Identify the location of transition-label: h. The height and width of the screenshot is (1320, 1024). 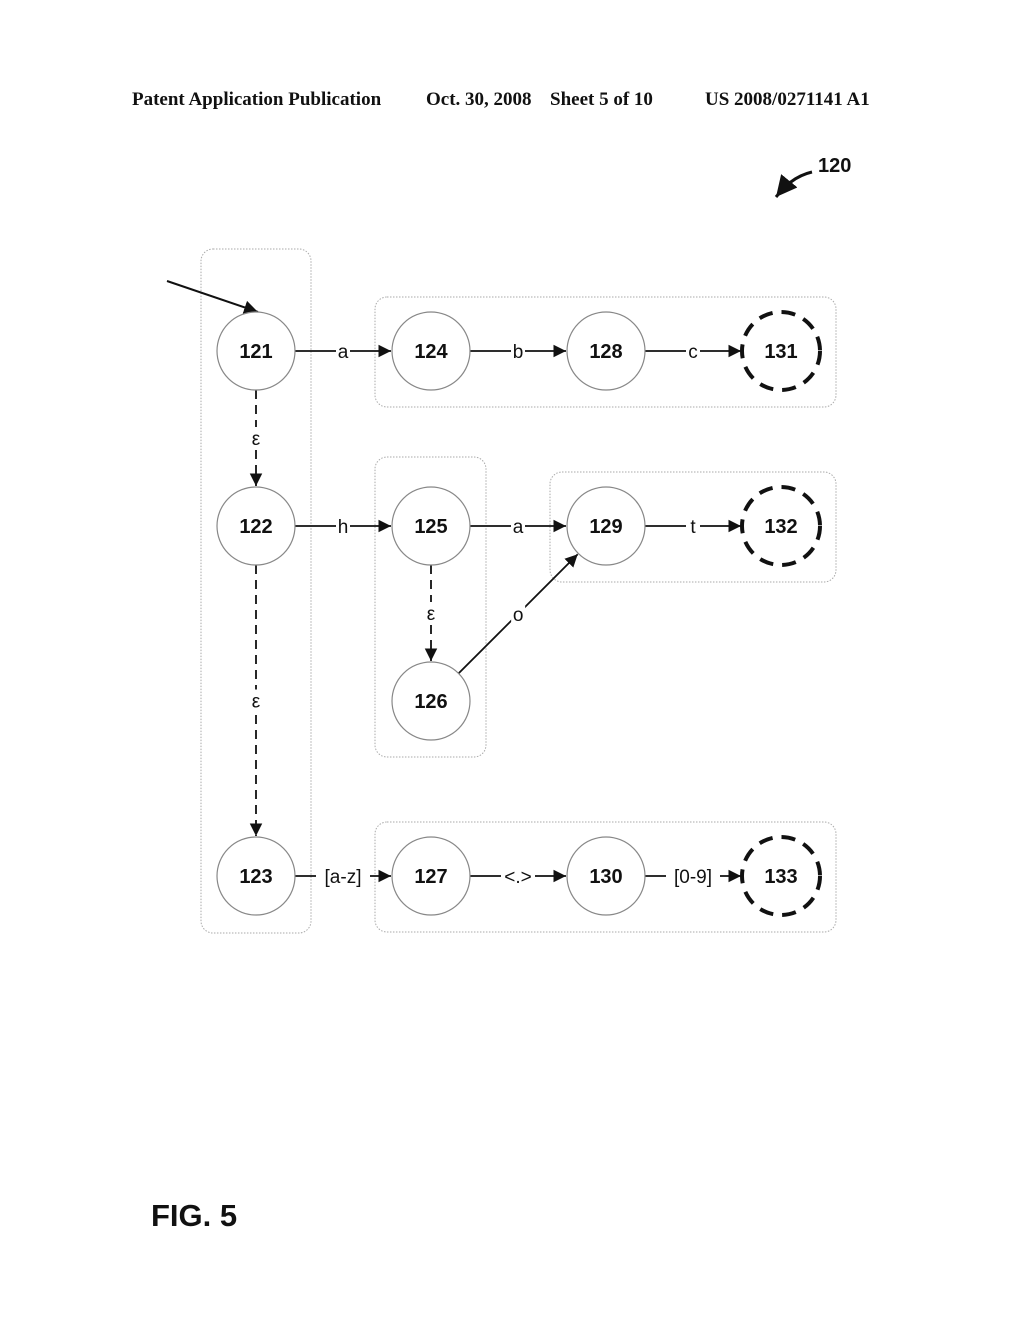
(343, 527).